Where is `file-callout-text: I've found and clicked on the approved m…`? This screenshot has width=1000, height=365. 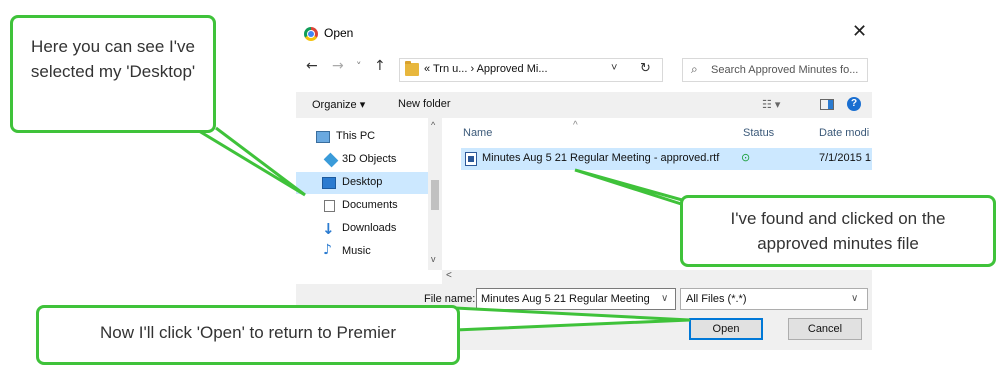
file-callout-text: I've found and clicked on the approved m… is located at coordinates (838, 231).